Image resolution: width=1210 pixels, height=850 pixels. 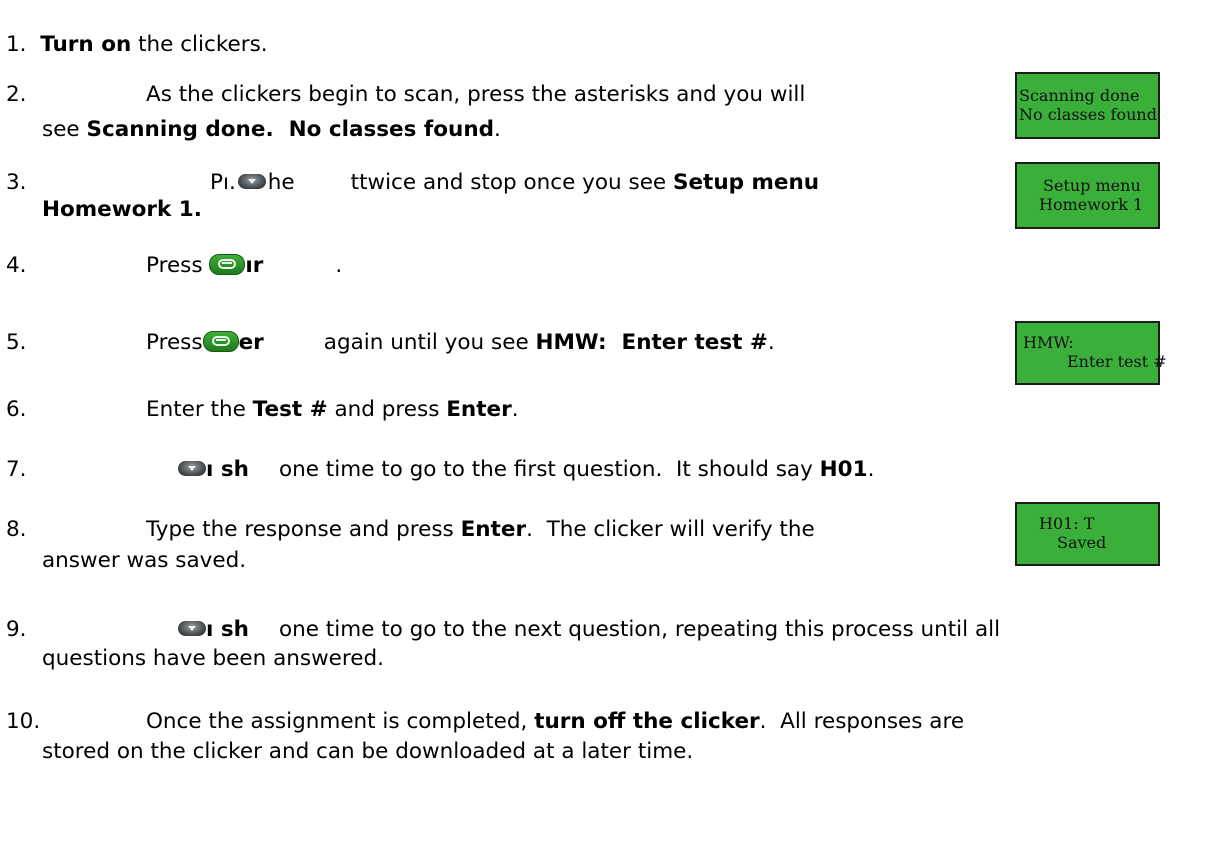 I want to click on step-text: . All responses are, so click(x=862, y=721).